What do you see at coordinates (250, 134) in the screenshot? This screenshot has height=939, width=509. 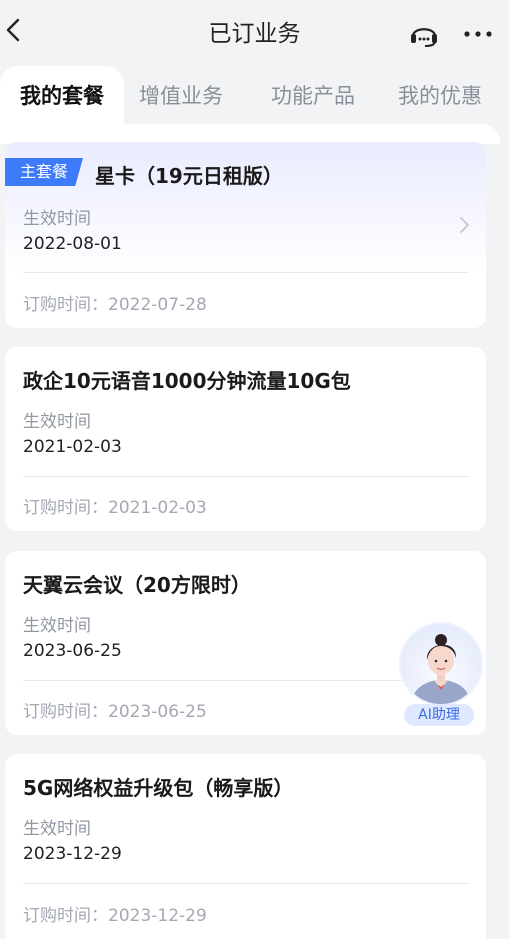 I see `content-panel-top` at bounding box center [250, 134].